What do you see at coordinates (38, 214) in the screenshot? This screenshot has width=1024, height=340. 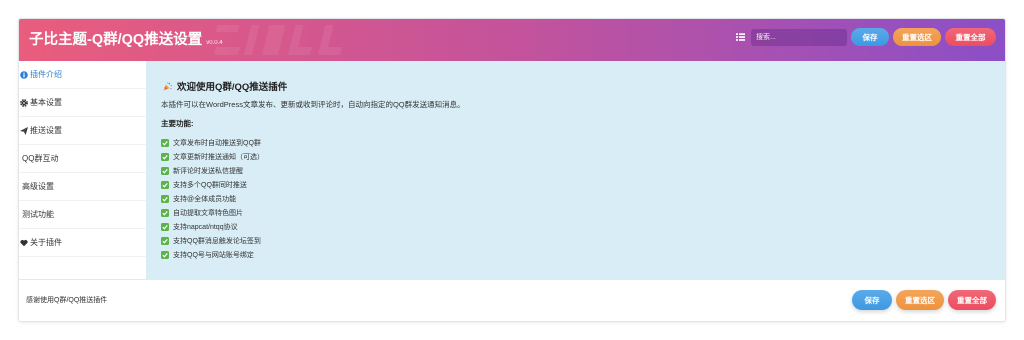 I see `sidebar-item-label: 测试功能` at bounding box center [38, 214].